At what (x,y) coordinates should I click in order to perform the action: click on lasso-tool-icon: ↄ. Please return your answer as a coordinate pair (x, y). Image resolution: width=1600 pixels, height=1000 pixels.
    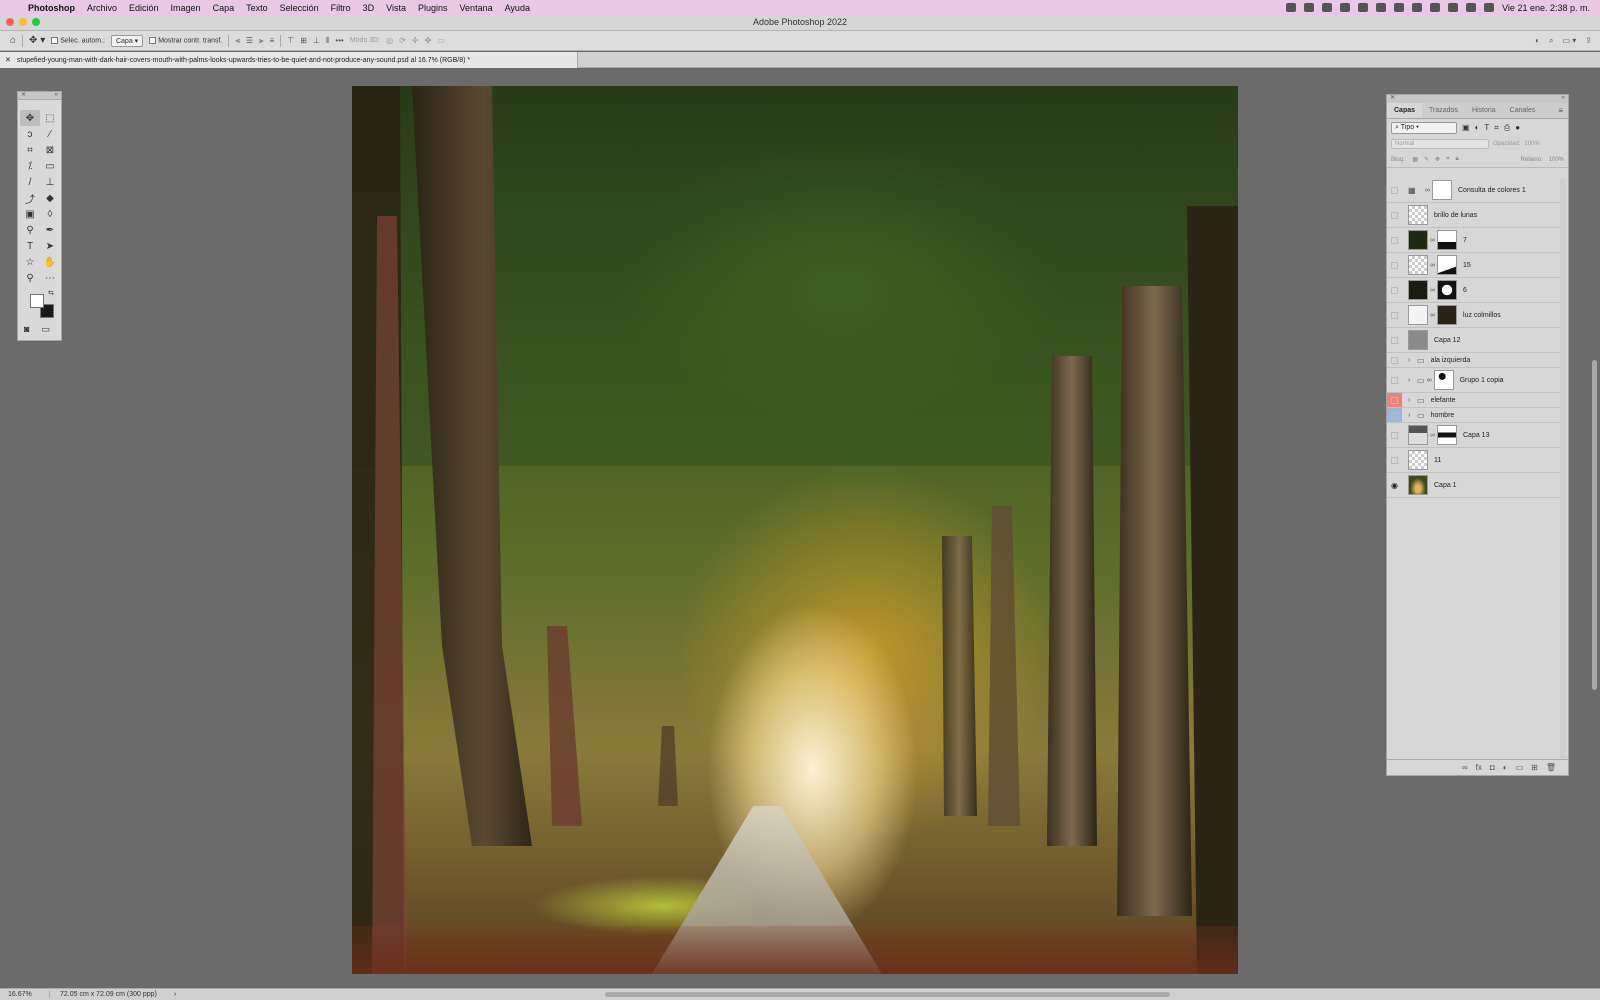
    Looking at the image, I should click on (30, 134).